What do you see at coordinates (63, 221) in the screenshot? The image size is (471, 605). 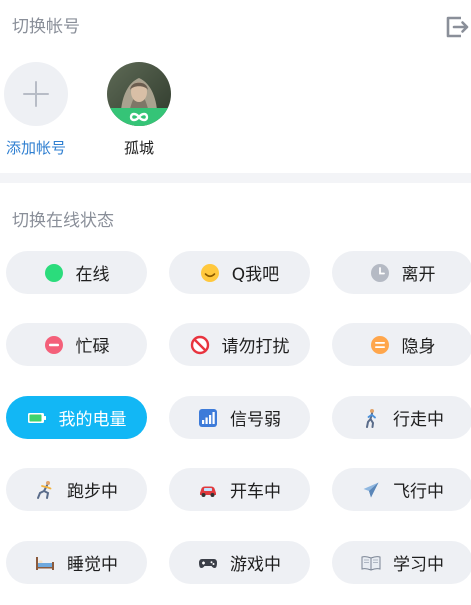 I see `switch-status-title: 切换在线状态` at bounding box center [63, 221].